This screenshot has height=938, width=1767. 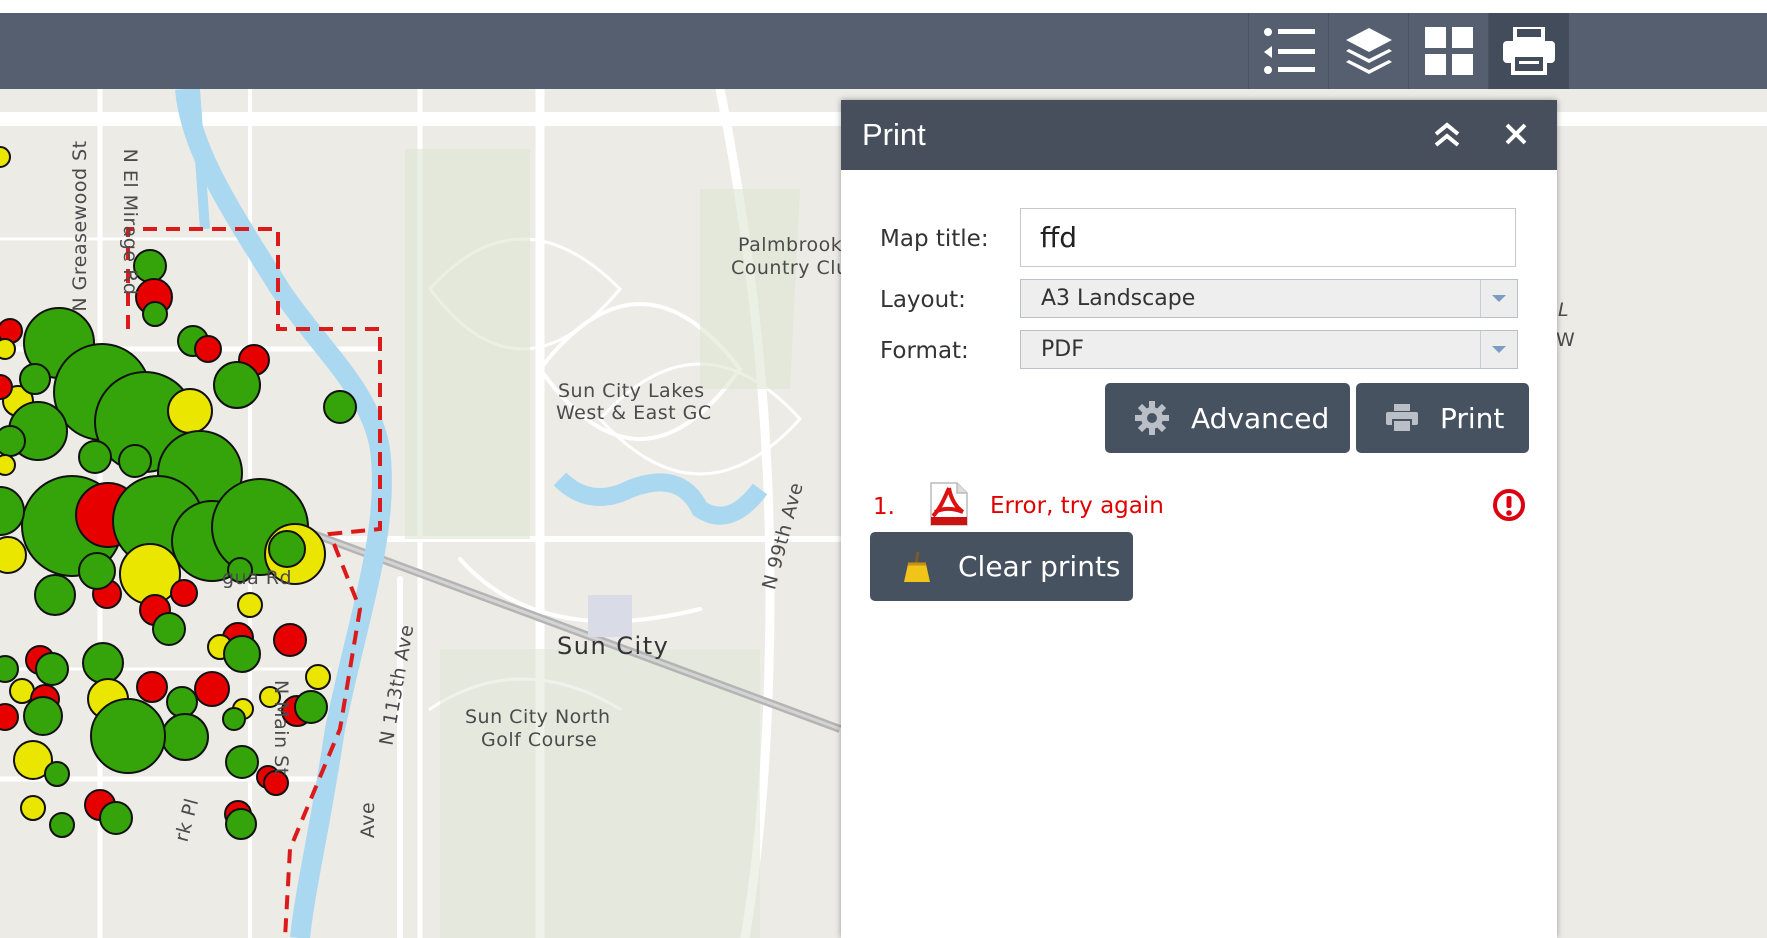 What do you see at coordinates (1062, 349) in the screenshot?
I see `format-value: PDF` at bounding box center [1062, 349].